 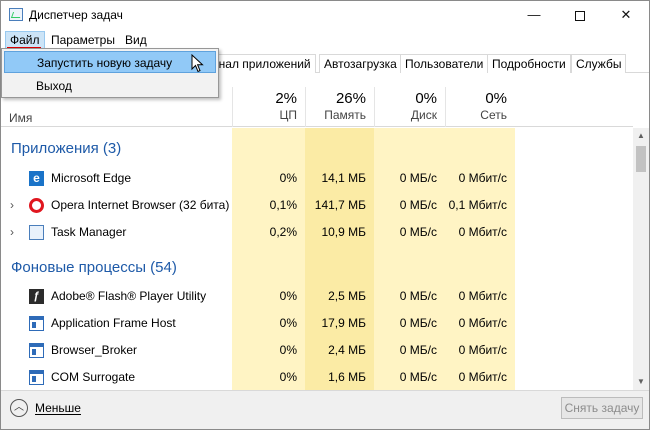 I want to click on tab-startup: Автозагрузка, so click(x=360, y=63).